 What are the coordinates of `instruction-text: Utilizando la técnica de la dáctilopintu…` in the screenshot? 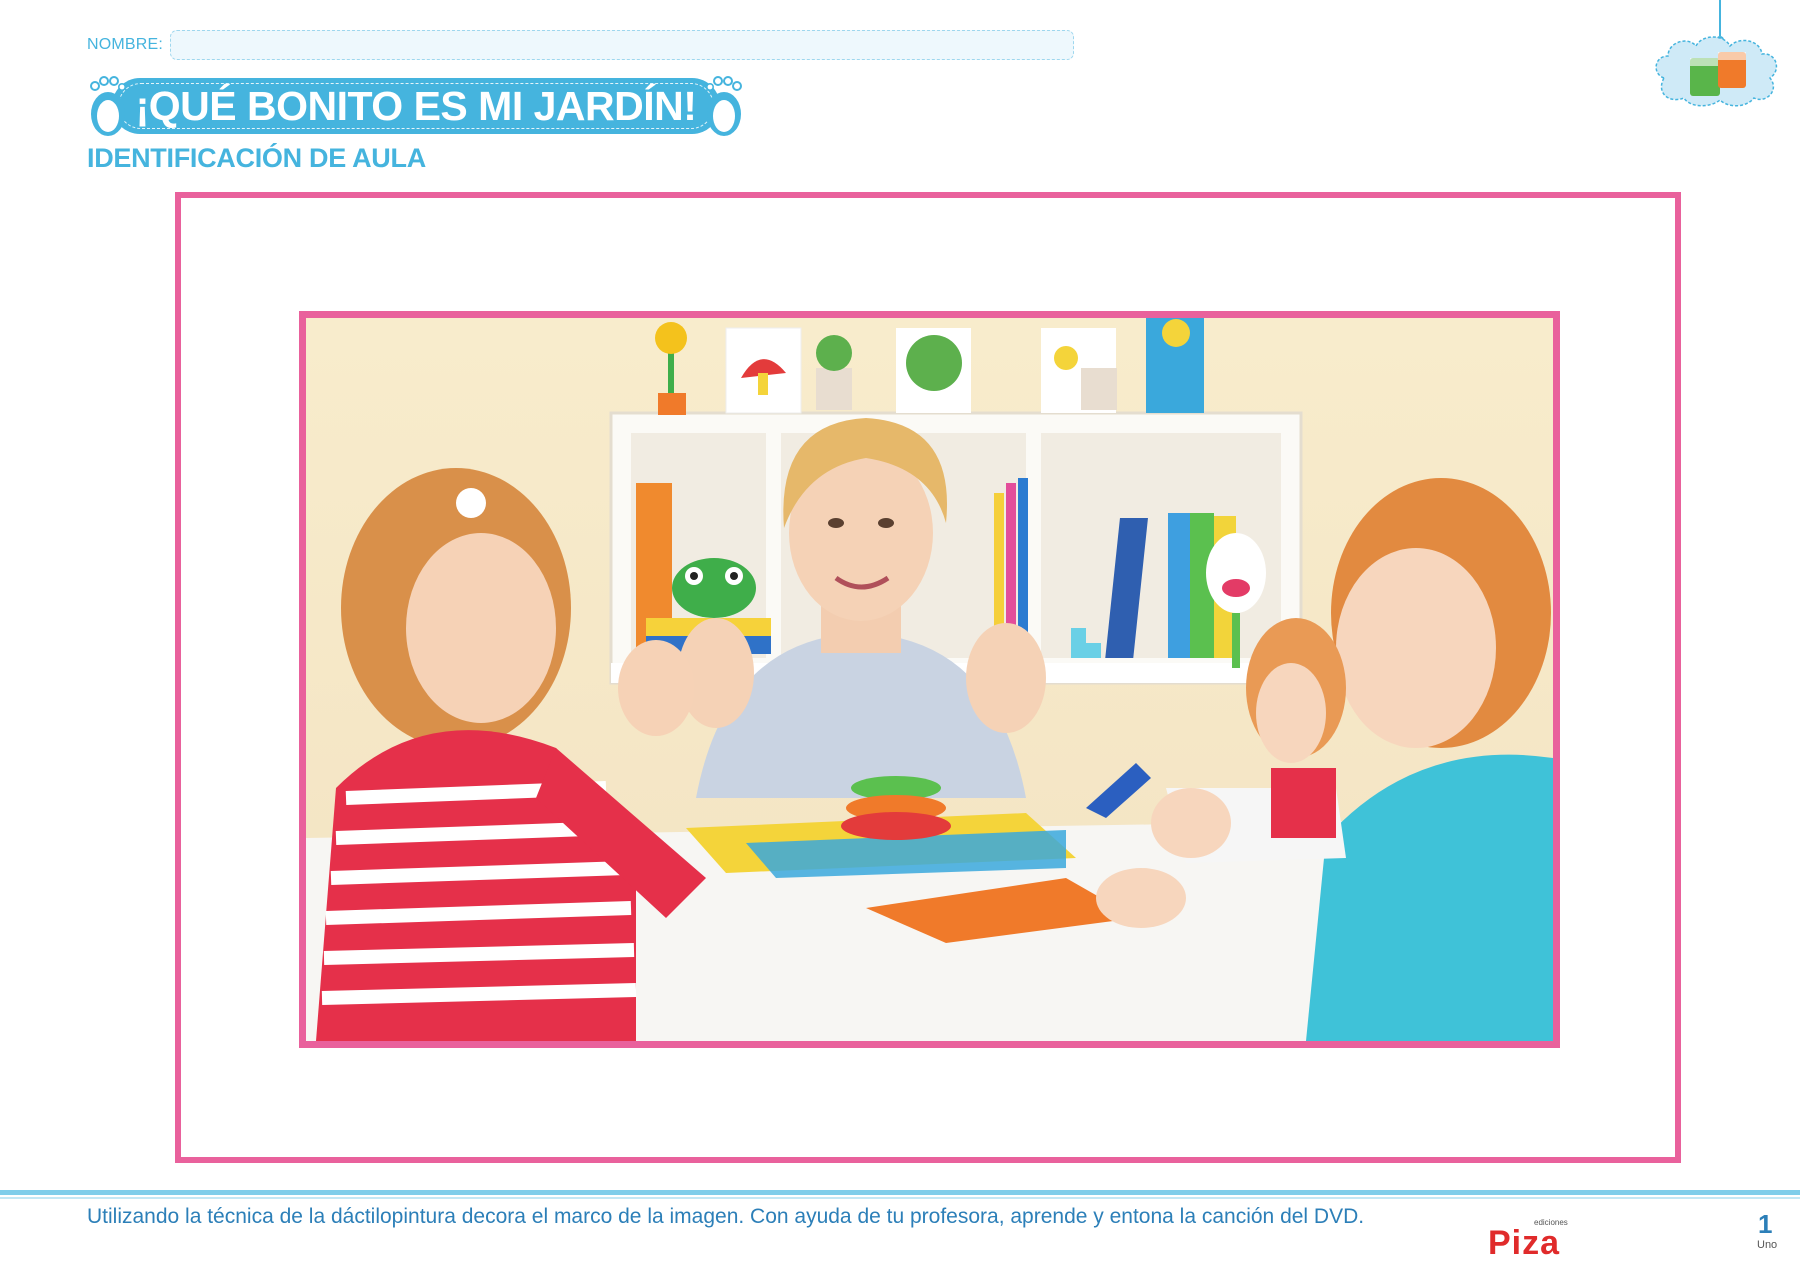 It's located at (726, 1216).